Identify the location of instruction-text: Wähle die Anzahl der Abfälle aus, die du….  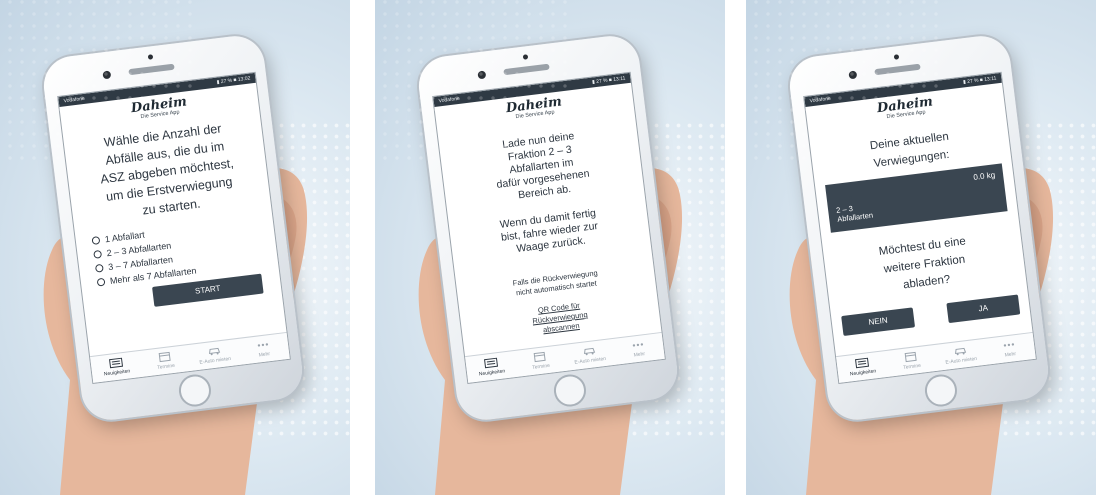
(167, 171).